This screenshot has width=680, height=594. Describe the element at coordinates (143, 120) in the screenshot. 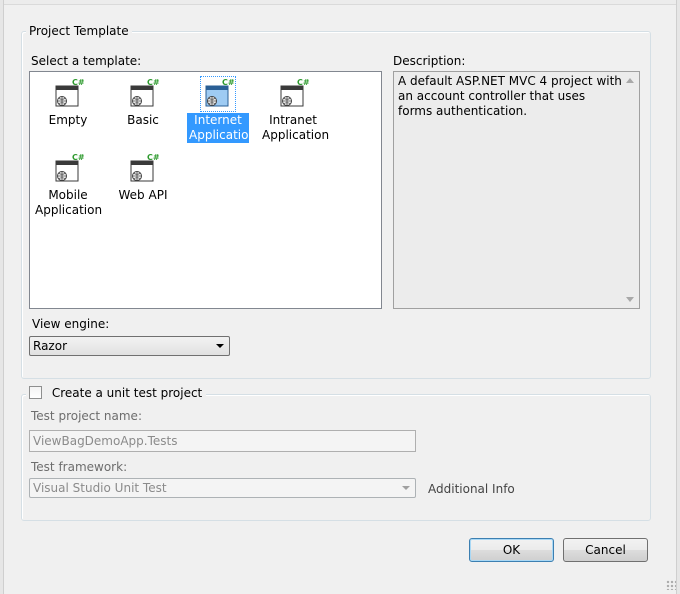

I see `template-label: Basic` at that location.